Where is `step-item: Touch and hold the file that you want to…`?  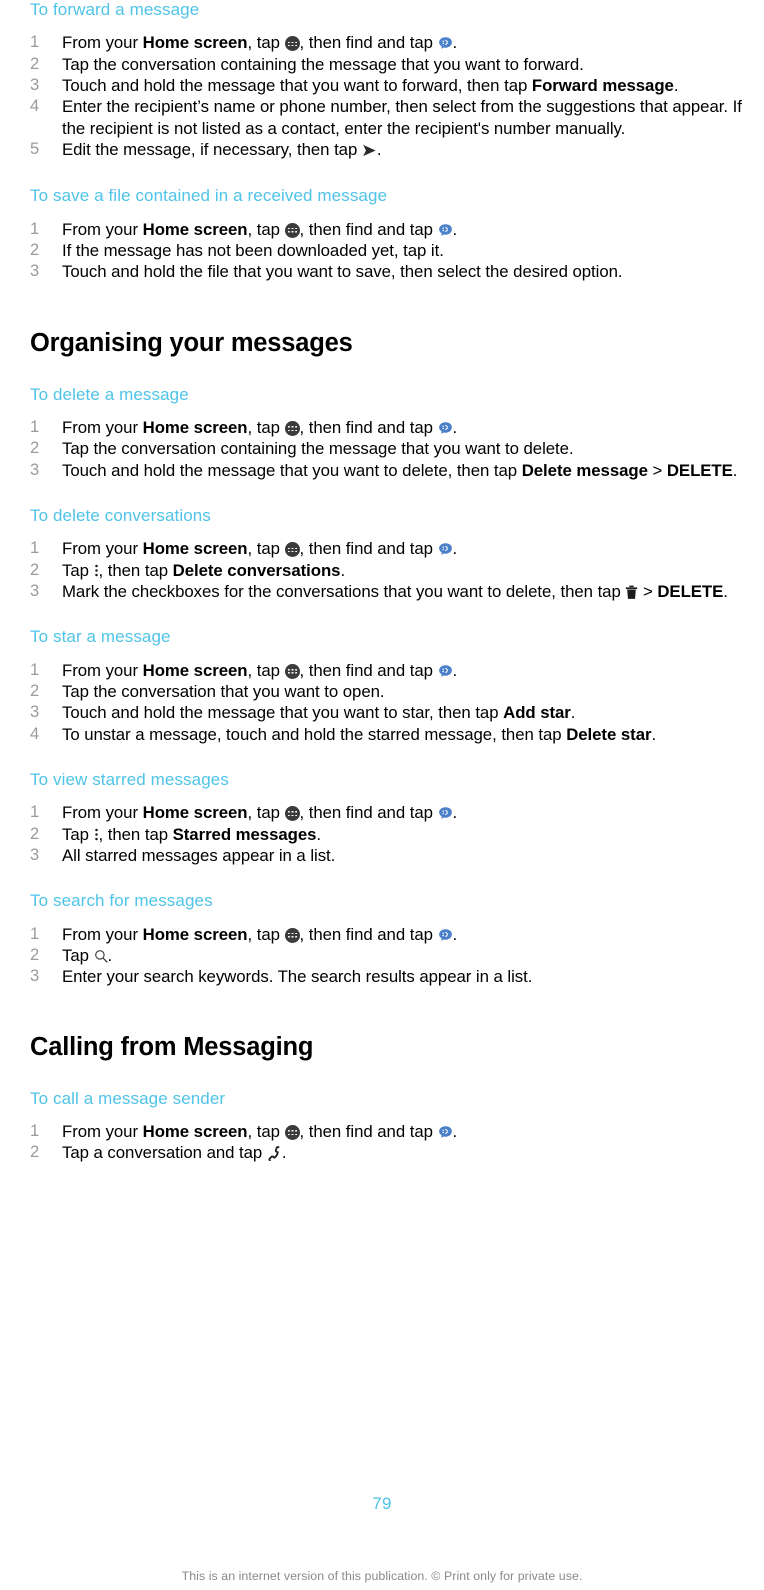
step-item: Touch and hold the file that you want to… is located at coordinates (326, 272).